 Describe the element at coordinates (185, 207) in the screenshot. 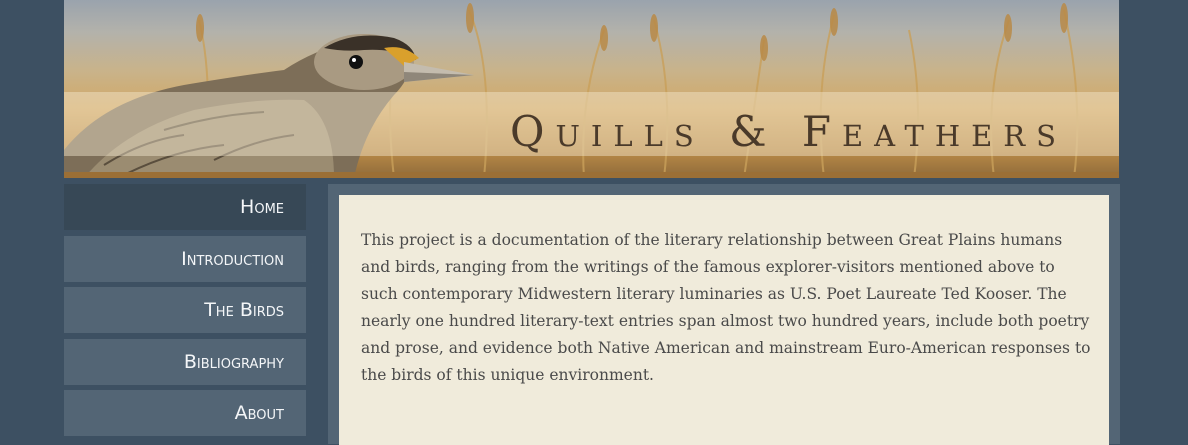

I see `nav-item-home: Home` at that location.